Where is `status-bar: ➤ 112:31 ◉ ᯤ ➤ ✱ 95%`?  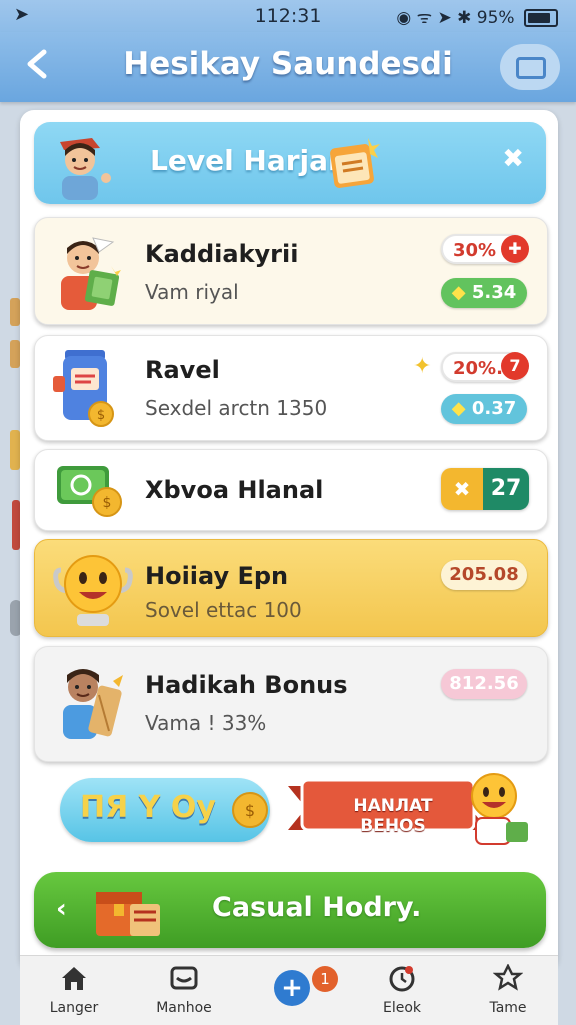
status-bar: ➤ 112:31 ◉ ᯤ ➤ ✱ 95% is located at coordinates (288, 16).